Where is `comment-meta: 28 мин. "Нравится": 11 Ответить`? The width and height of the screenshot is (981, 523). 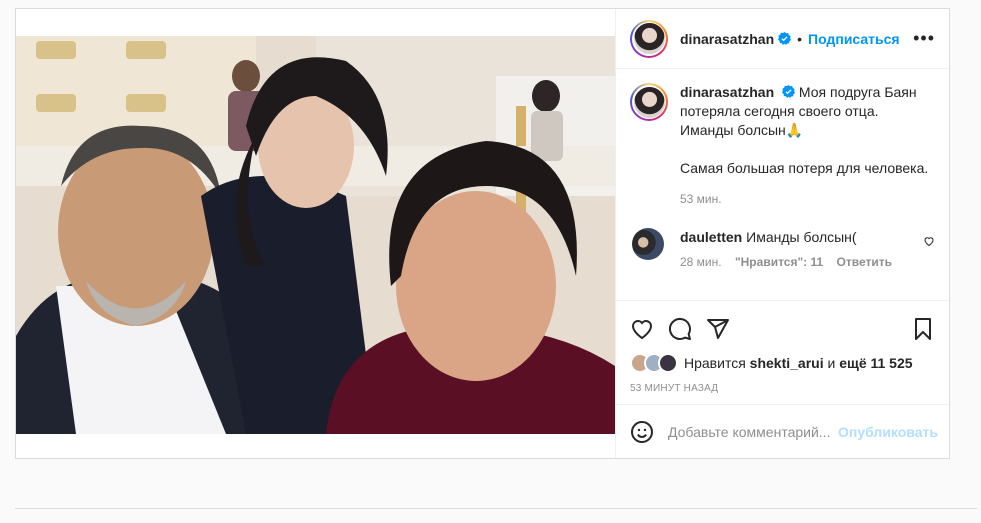 comment-meta: 28 мин. "Нравится": 11 Ответить is located at coordinates (791, 262).